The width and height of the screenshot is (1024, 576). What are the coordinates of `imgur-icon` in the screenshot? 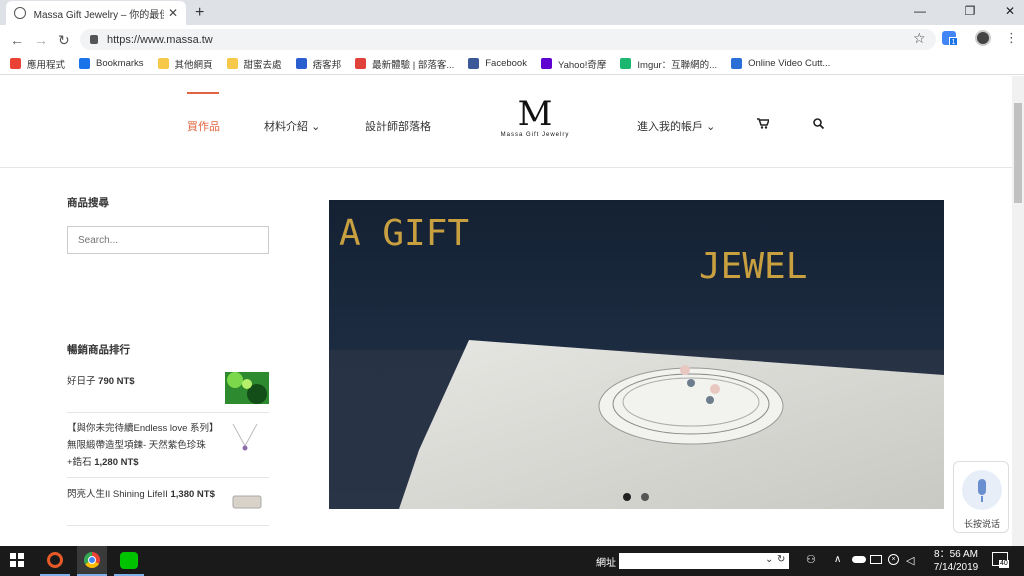 It's located at (626, 63).